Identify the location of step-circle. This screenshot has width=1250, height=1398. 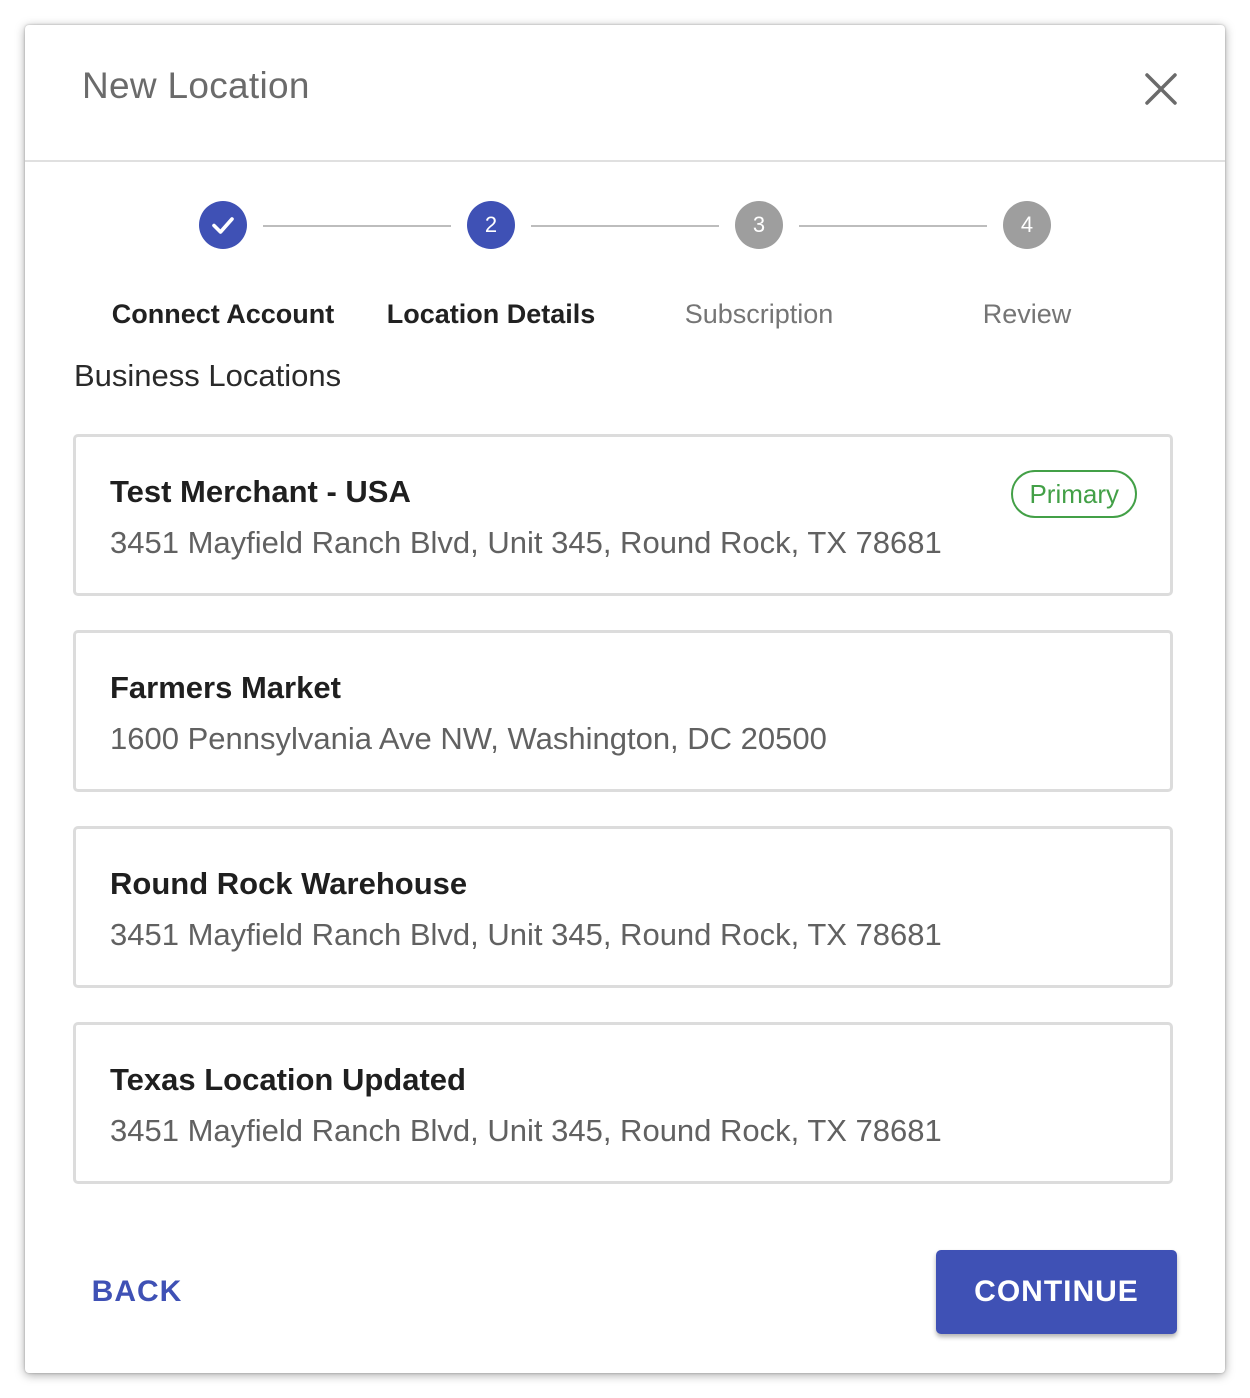
(223, 225).